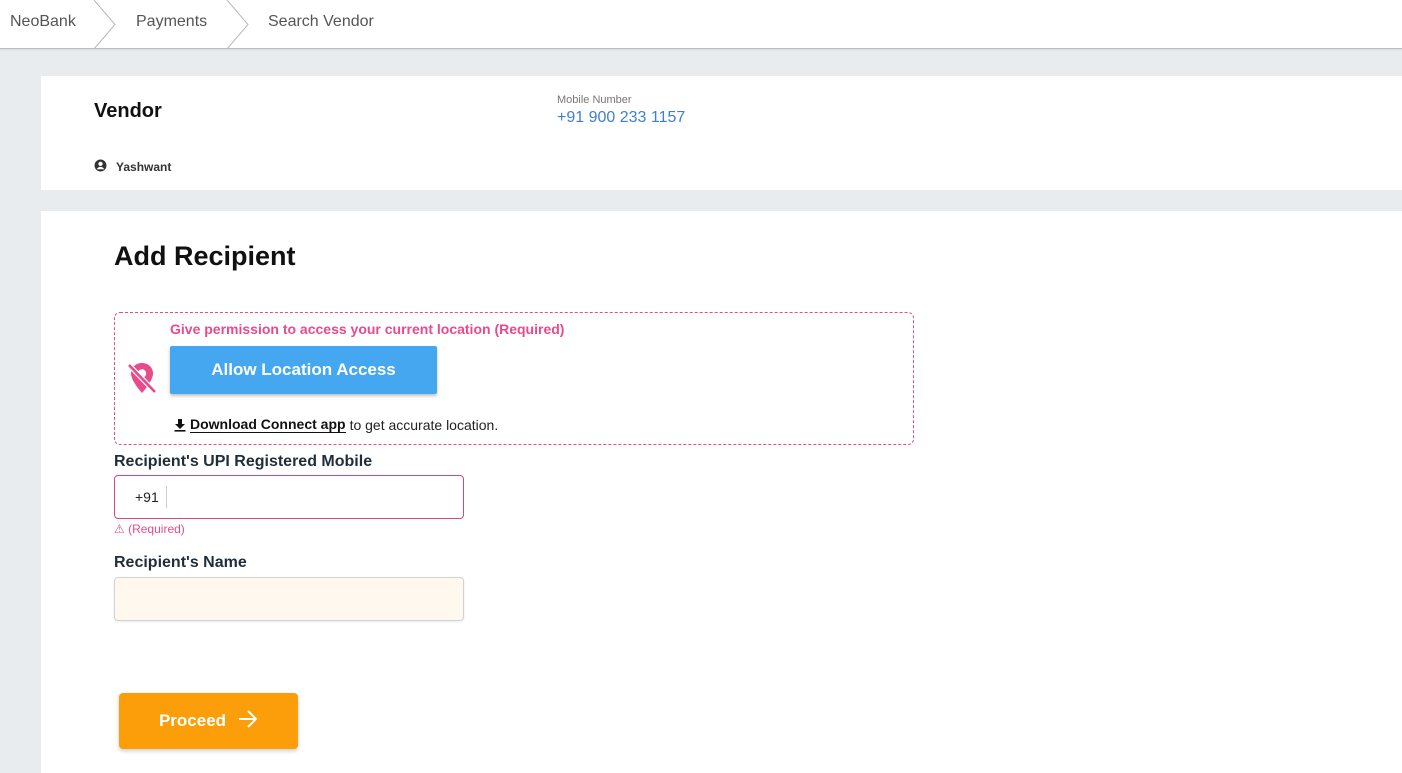 This screenshot has height=773, width=1402. Describe the element at coordinates (149, 529) in the screenshot. I see `mobile-required-error: ⚠ (Required)` at that location.